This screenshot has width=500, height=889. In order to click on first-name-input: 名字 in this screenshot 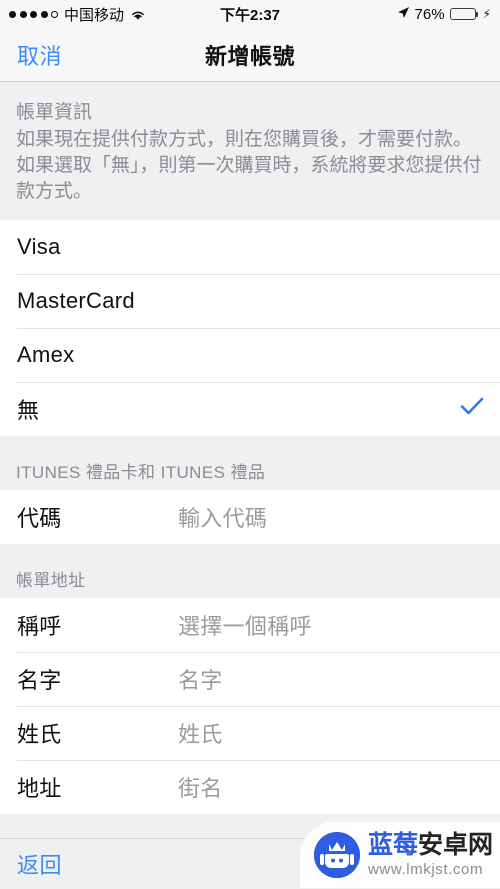, I will do `click(200, 679)`.